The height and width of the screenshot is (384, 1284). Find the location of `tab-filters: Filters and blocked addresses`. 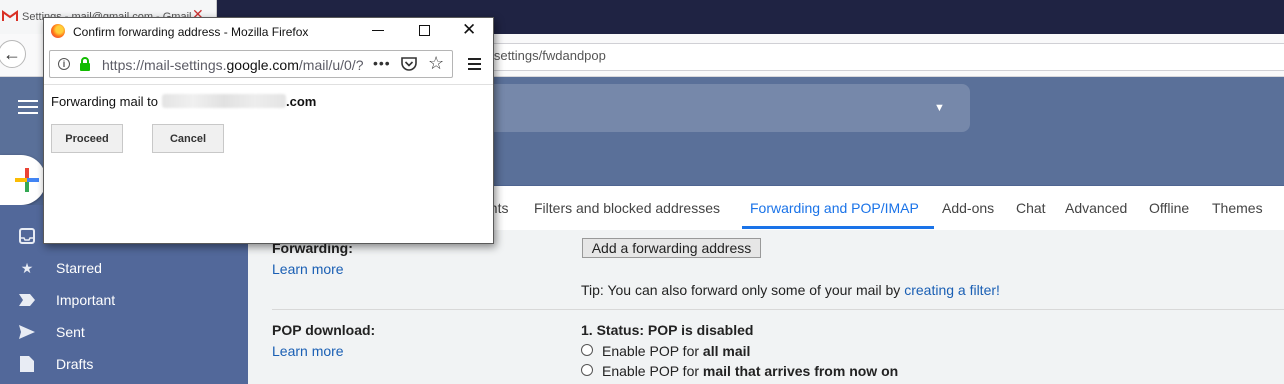

tab-filters: Filters and blocked addresses is located at coordinates (627, 208).